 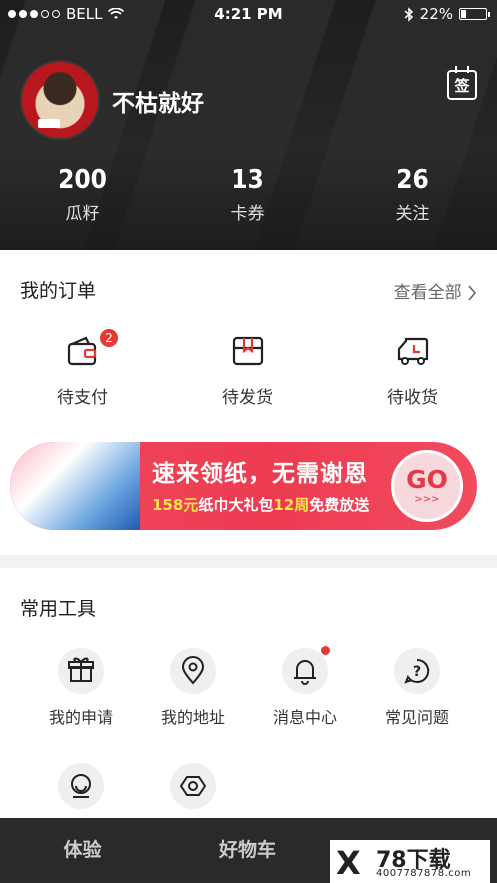 I want to click on watermark-phone: 4007787878.com, so click(x=424, y=873).